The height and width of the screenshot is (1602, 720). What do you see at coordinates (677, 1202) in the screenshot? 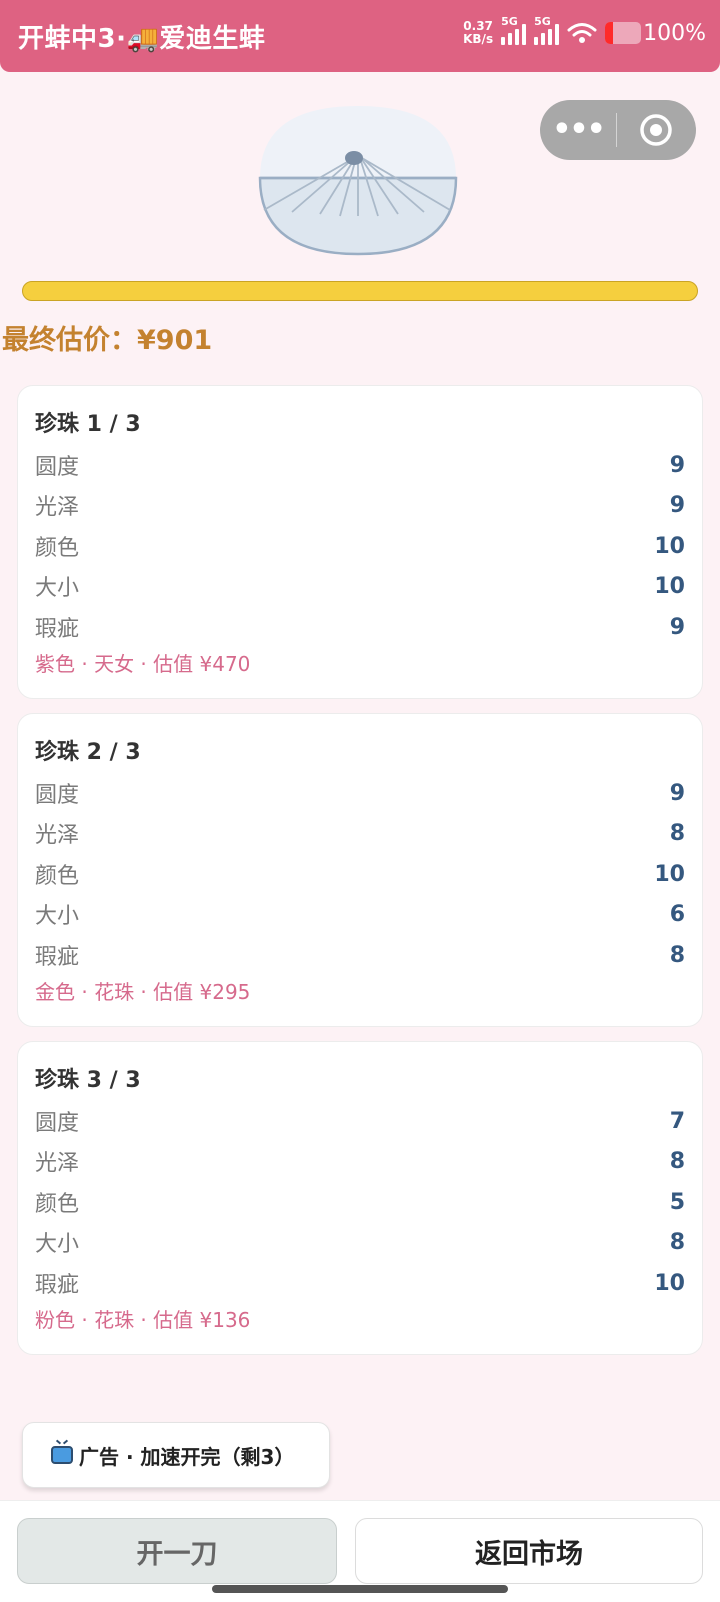
I see `stat-value: 5` at bounding box center [677, 1202].